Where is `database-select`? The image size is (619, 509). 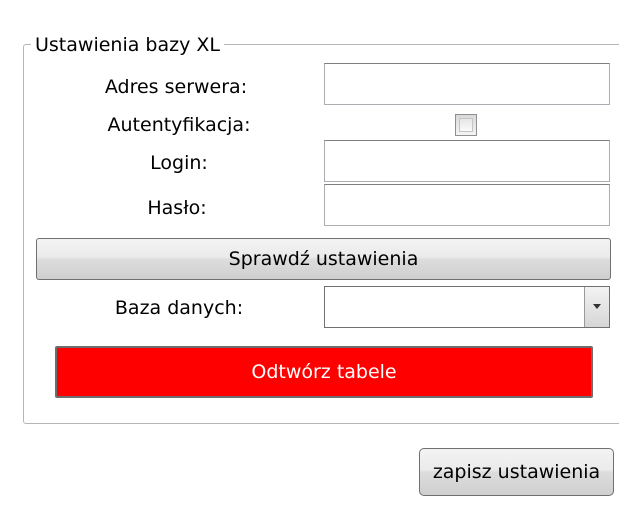
database-select is located at coordinates (467, 307).